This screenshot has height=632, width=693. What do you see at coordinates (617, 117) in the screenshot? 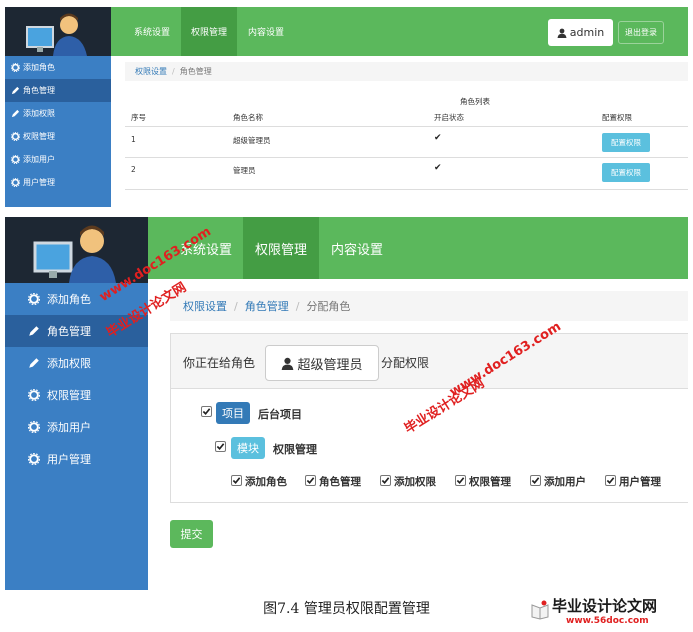
I see `column-header-config: 配置权限` at bounding box center [617, 117].